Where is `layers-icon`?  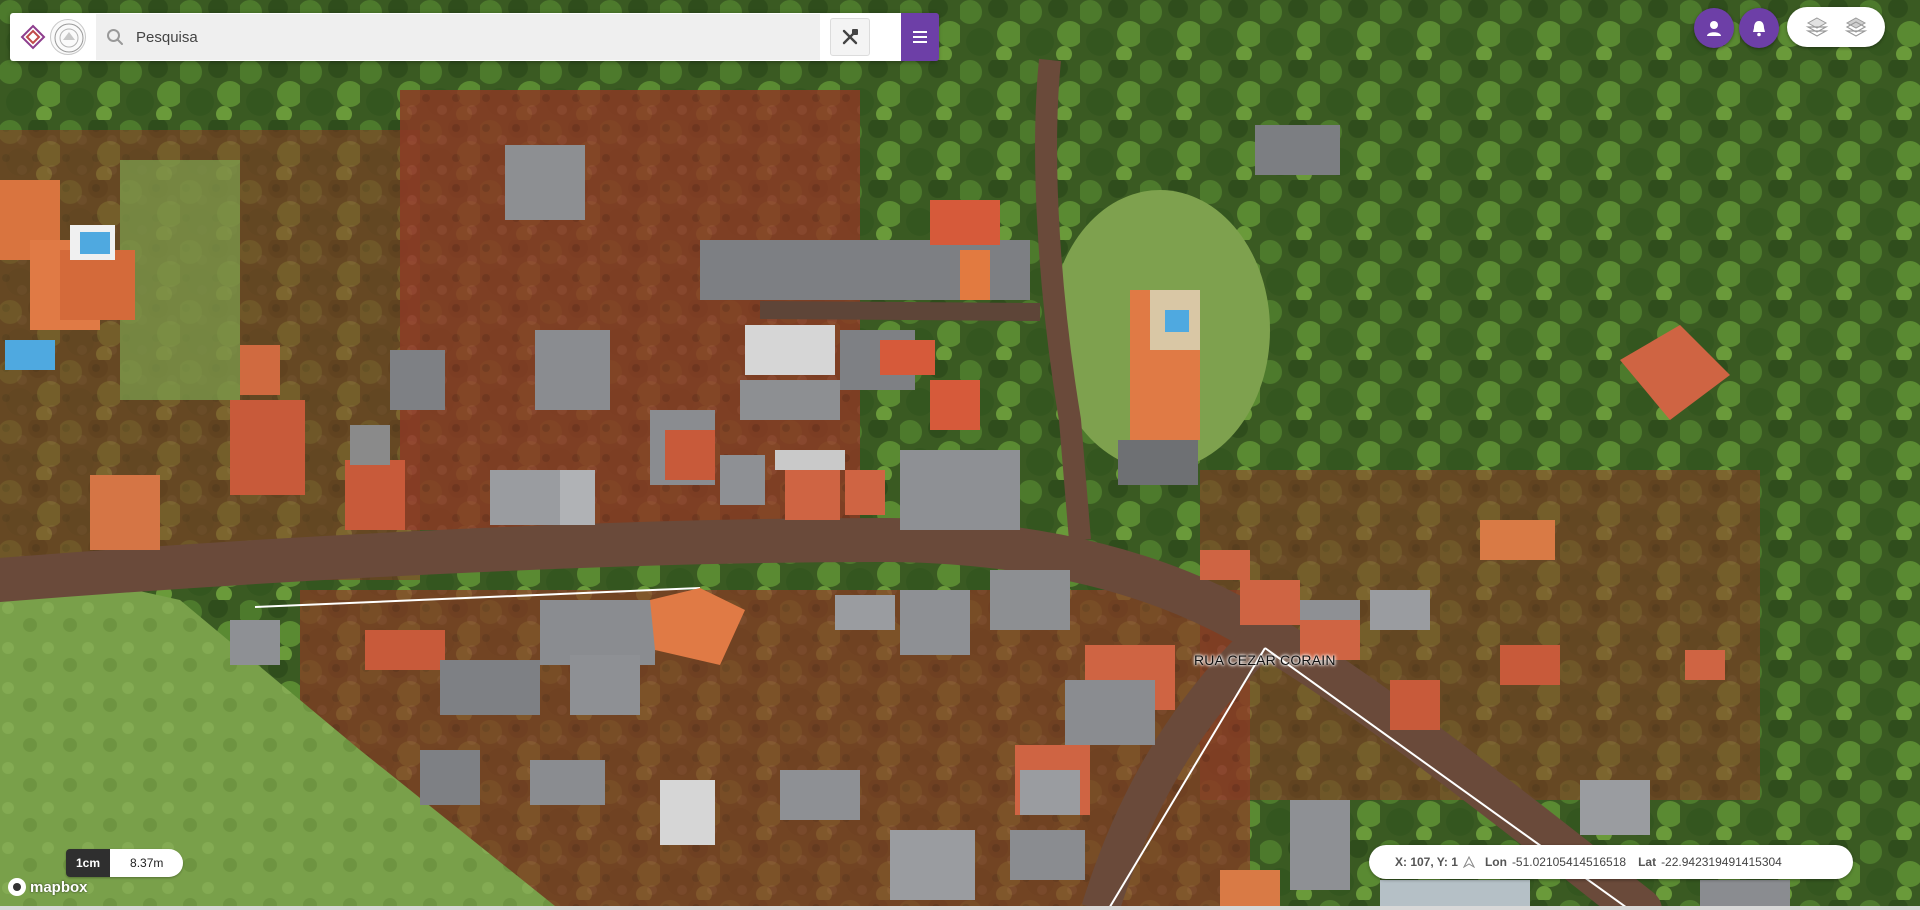 layers-icon is located at coordinates (1817, 27).